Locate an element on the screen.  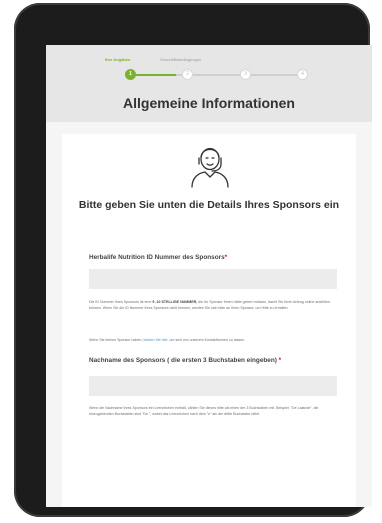
sponsor-name-input is located at coordinates (213, 386).